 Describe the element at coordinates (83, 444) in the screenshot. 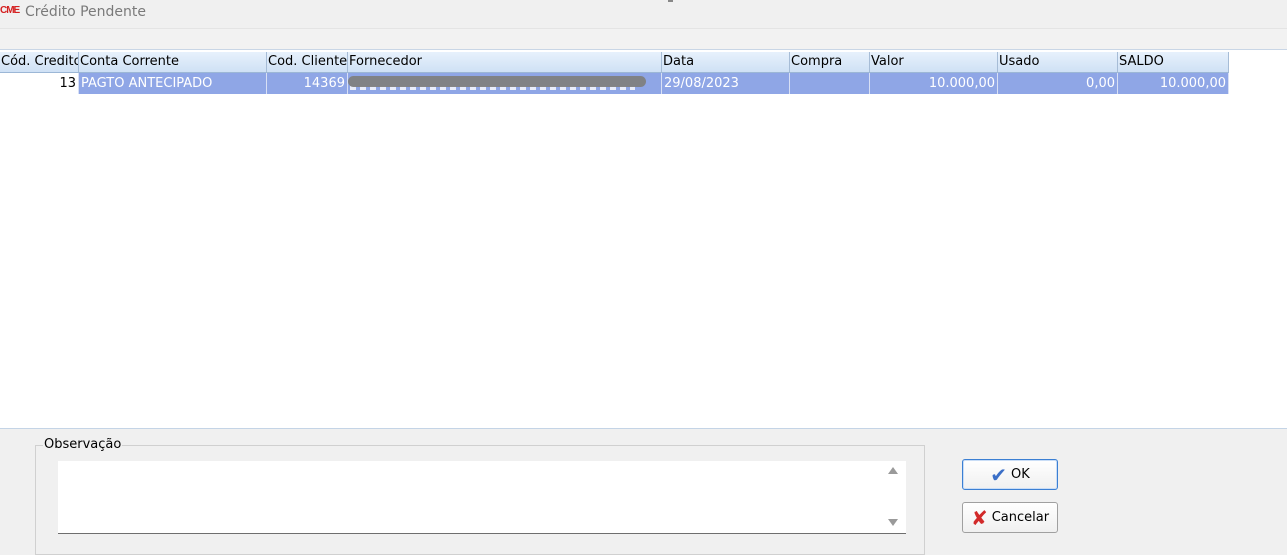

I see `observacao-label: Observação` at that location.